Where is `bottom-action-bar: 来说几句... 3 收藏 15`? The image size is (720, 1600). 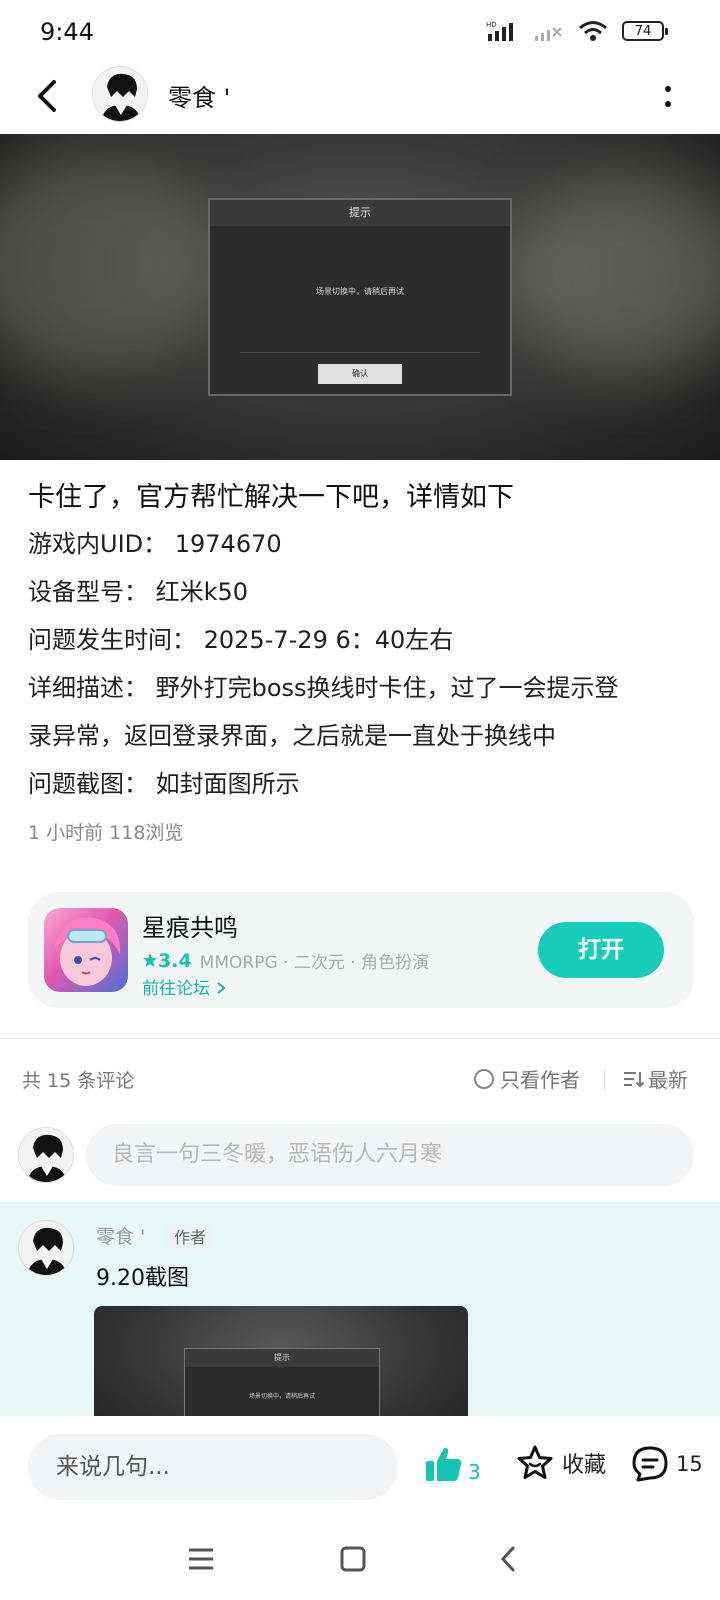
bottom-action-bar: 来说几句... 3 收藏 15 is located at coordinates (360, 1469).